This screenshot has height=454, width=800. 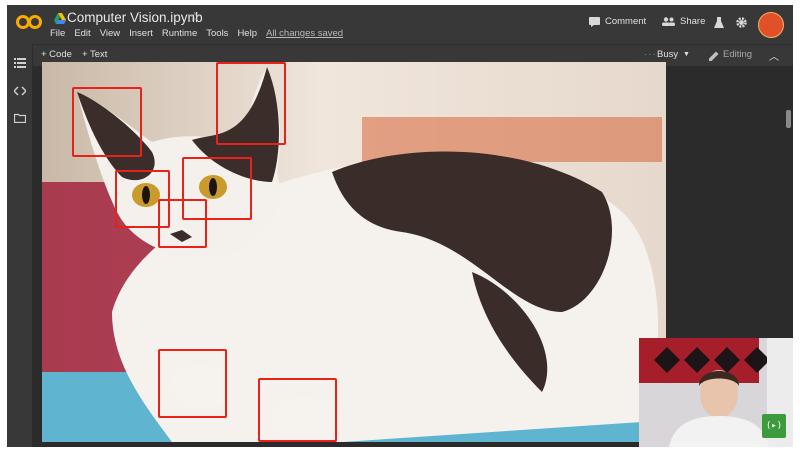 What do you see at coordinates (686, 54) in the screenshot?
I see `chevron-down-icon: ▼` at bounding box center [686, 54].